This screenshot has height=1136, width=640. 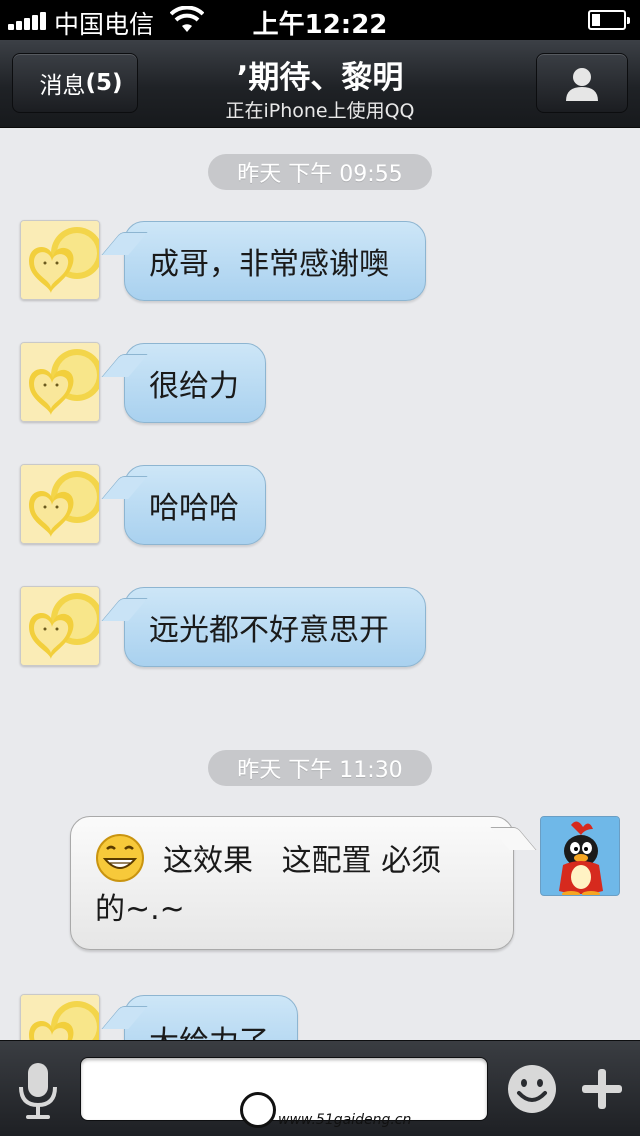 I want to click on incoming-message-bubble: 大给力了, so click(x=211, y=1017).